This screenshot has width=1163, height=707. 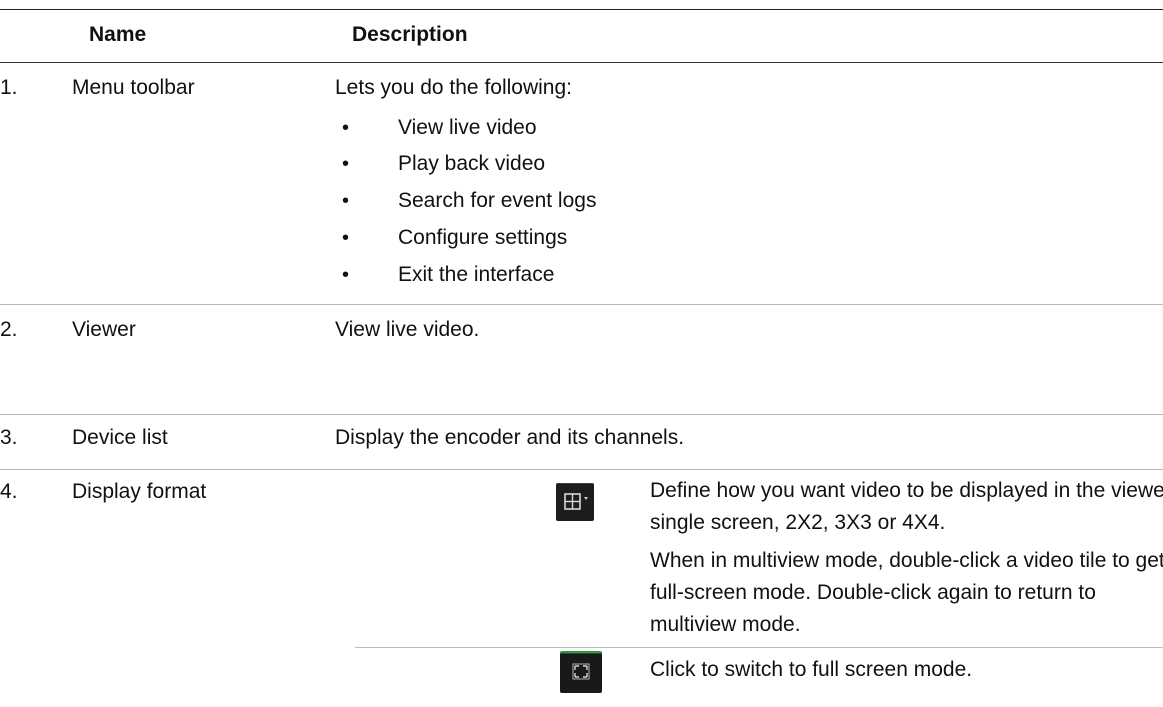 I want to click on bullet-item: Search for event logs, so click(x=497, y=200).